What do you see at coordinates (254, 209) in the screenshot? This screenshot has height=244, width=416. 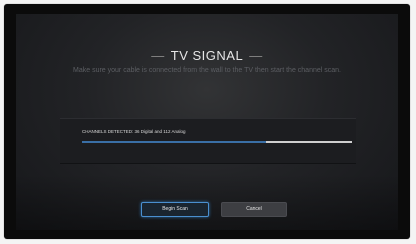 I see `cancel-button: Cancel` at bounding box center [254, 209].